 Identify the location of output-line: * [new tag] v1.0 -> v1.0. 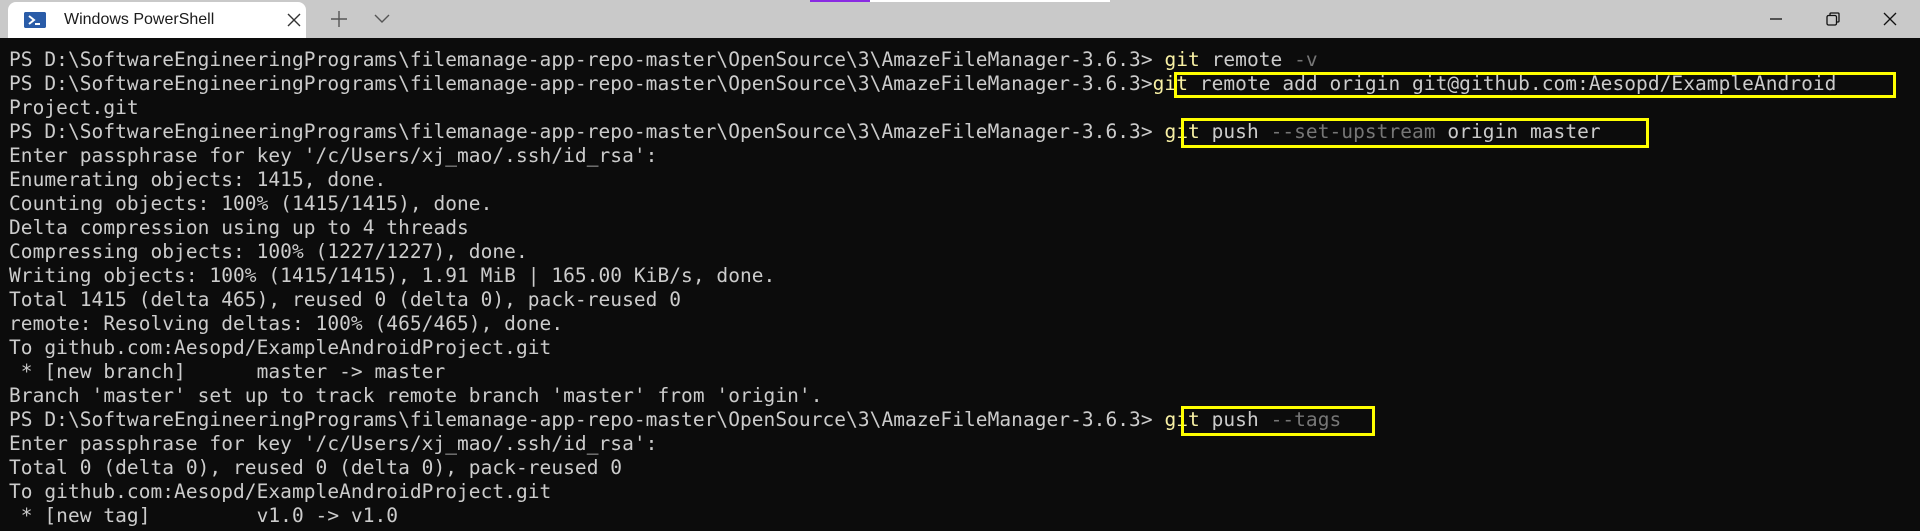
(204, 515).